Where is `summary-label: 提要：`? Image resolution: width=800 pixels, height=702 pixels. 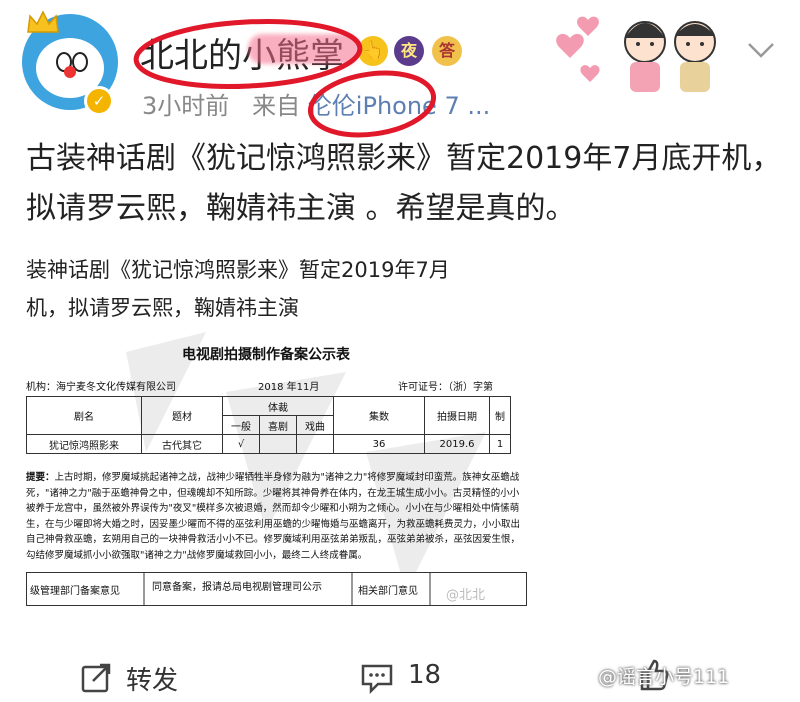
summary-label: 提要： is located at coordinates (40, 477).